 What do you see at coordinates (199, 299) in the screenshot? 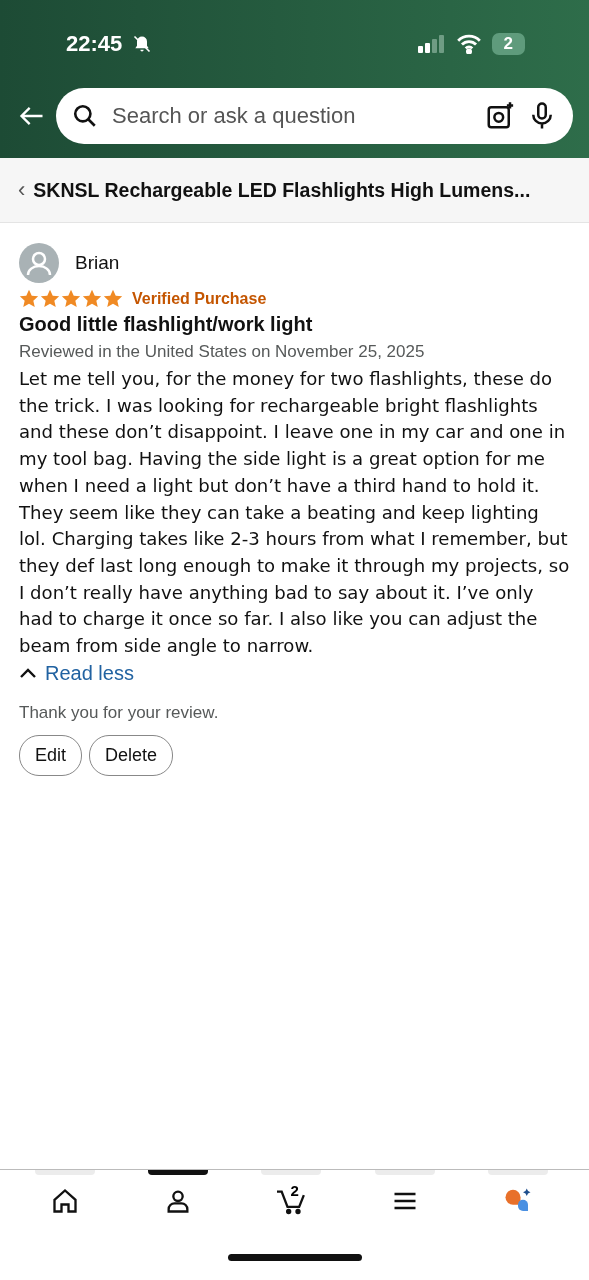
I see `verified-purchase-label: Verified Purchase` at bounding box center [199, 299].